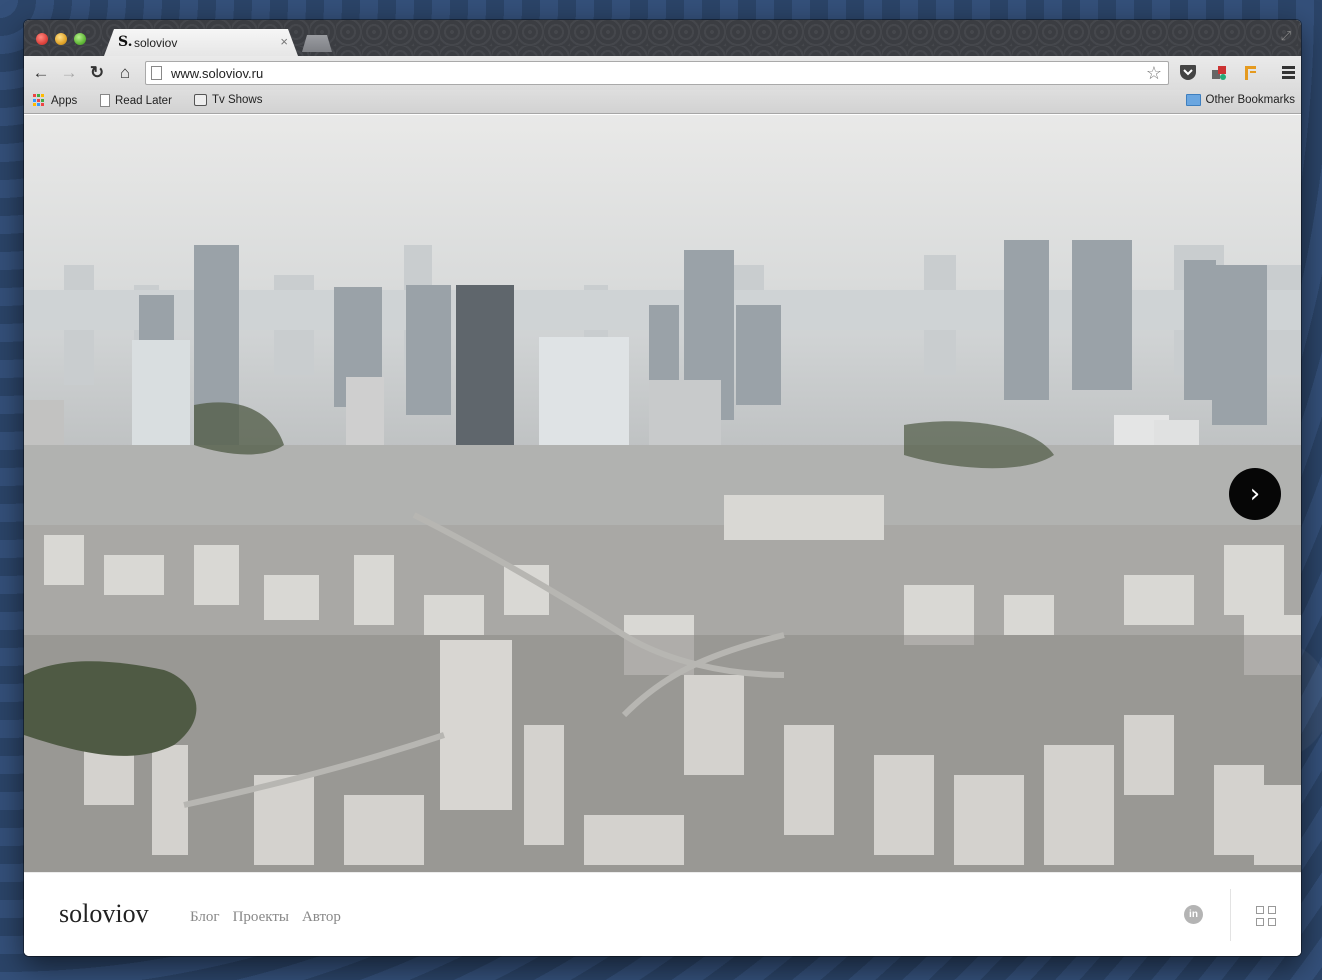  Describe the element at coordinates (125, 42) in the screenshot. I see `site-favicon-icon: S.` at that location.